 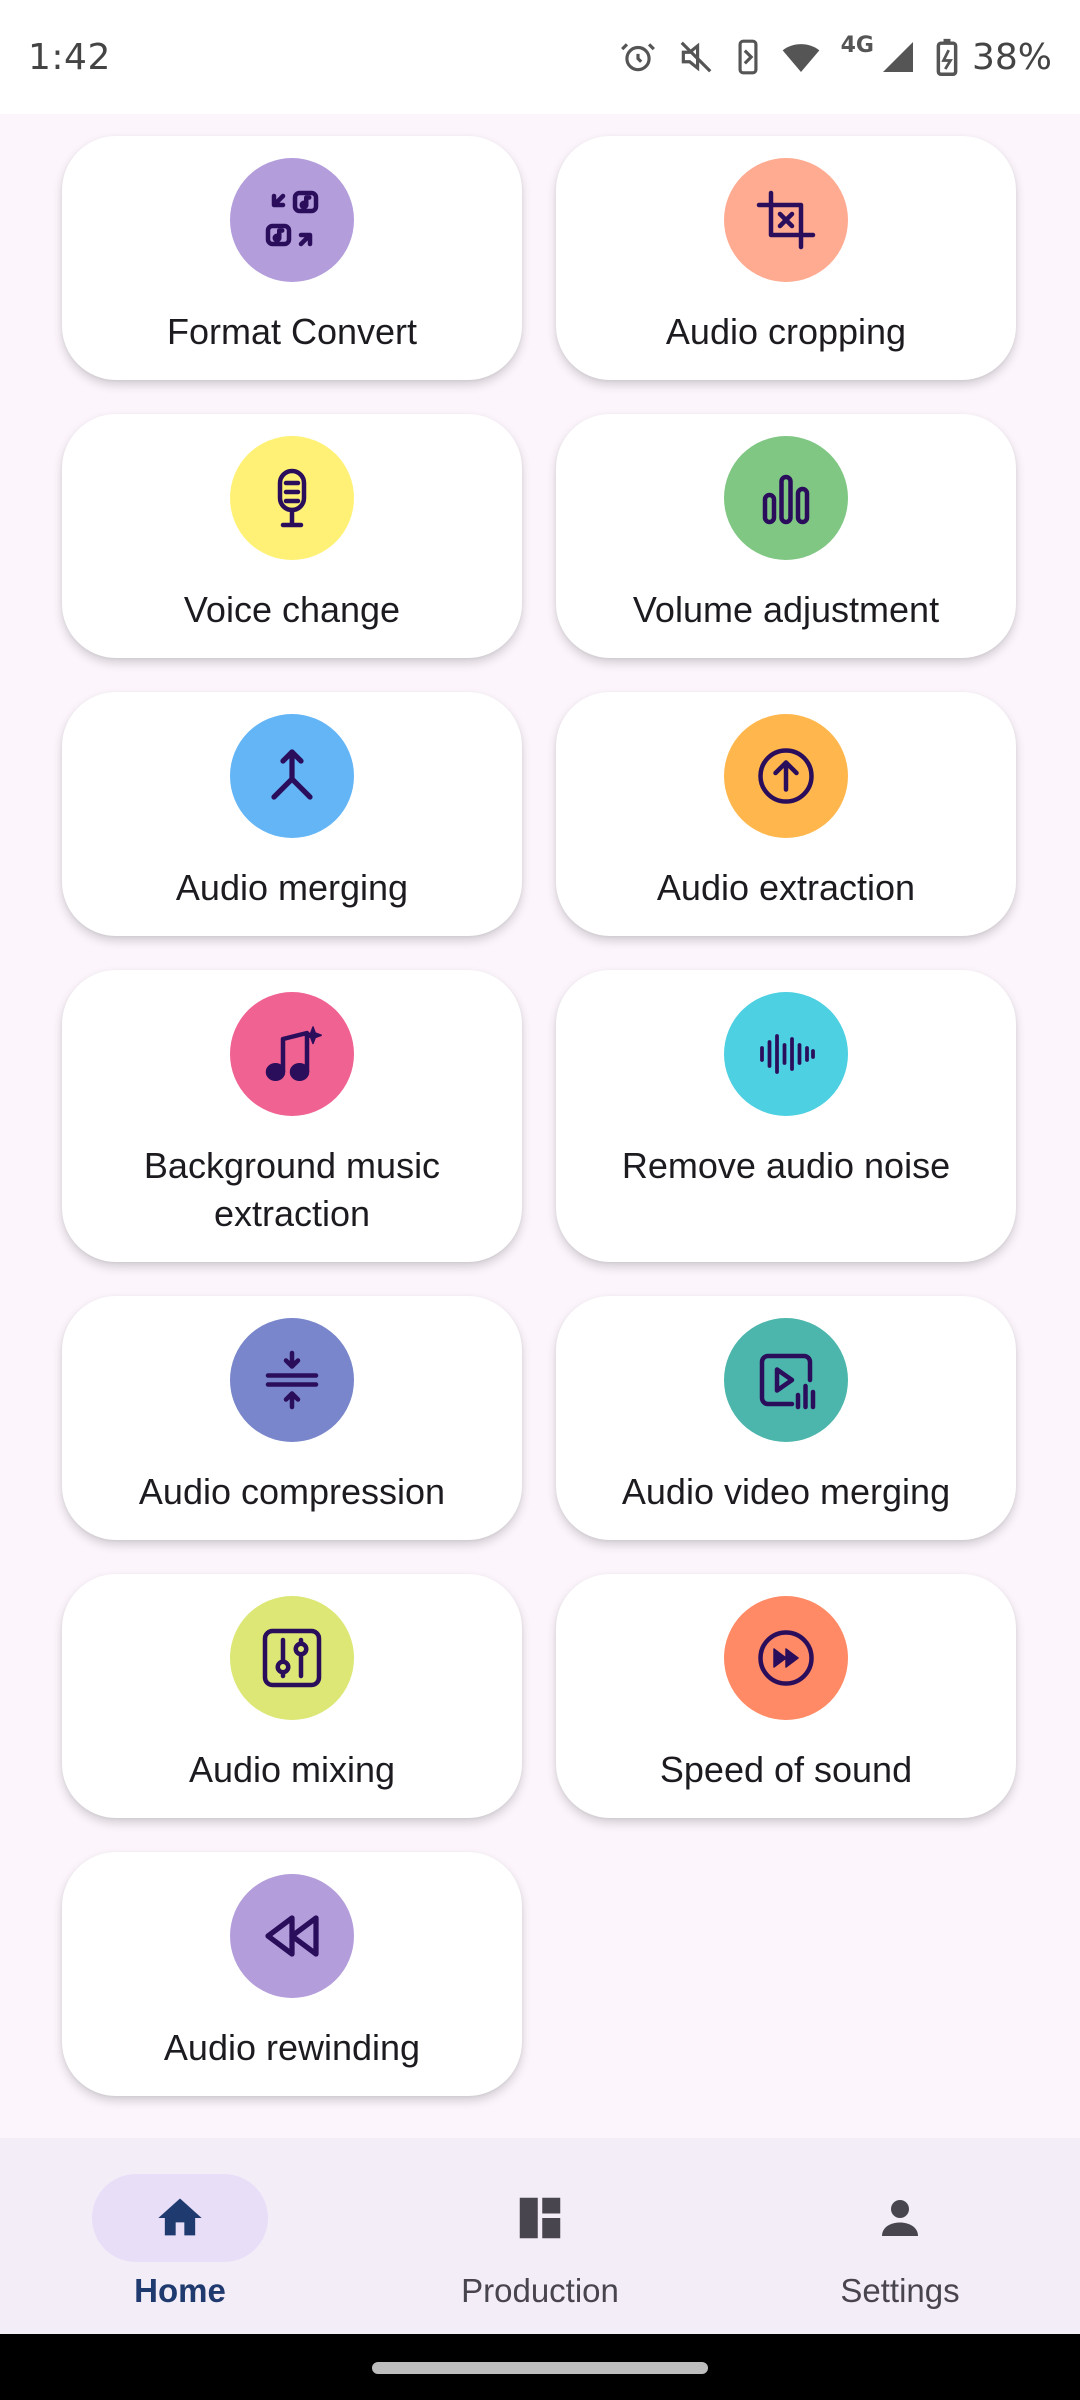 I want to click on card-format-convert: Format Convert, so click(x=292, y=258).